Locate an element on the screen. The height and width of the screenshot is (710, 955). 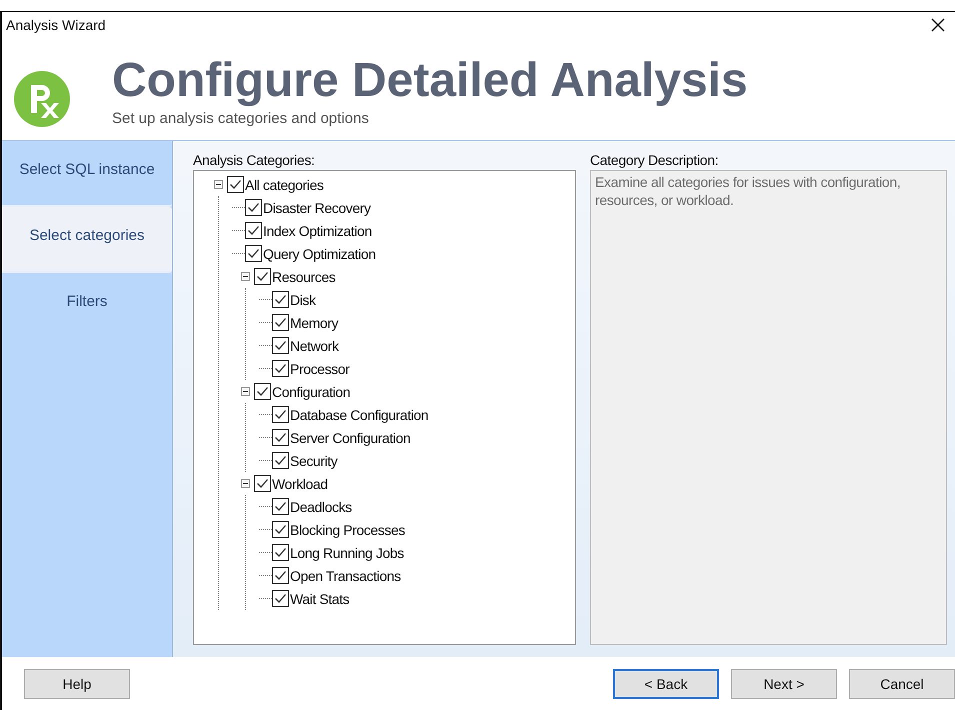
step-tab: Select SQL instance is located at coordinates (87, 174).